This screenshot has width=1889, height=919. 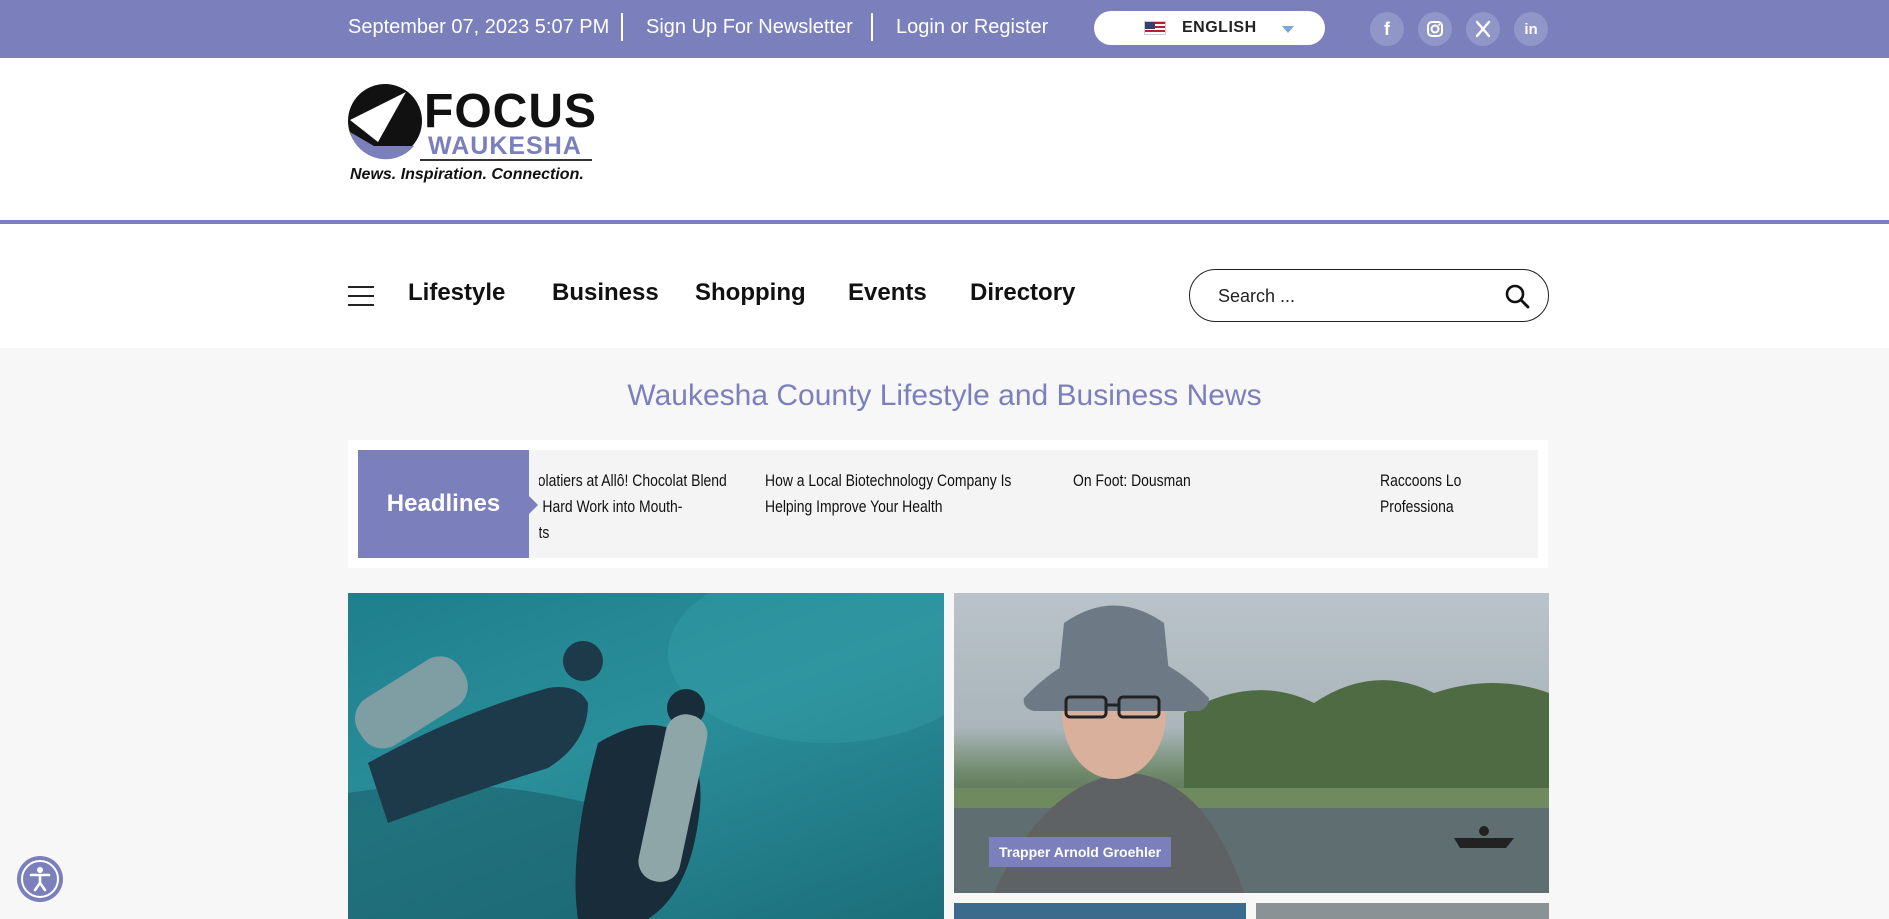 I want to click on language-selector: ENGLISH, so click(x=1209, y=28).